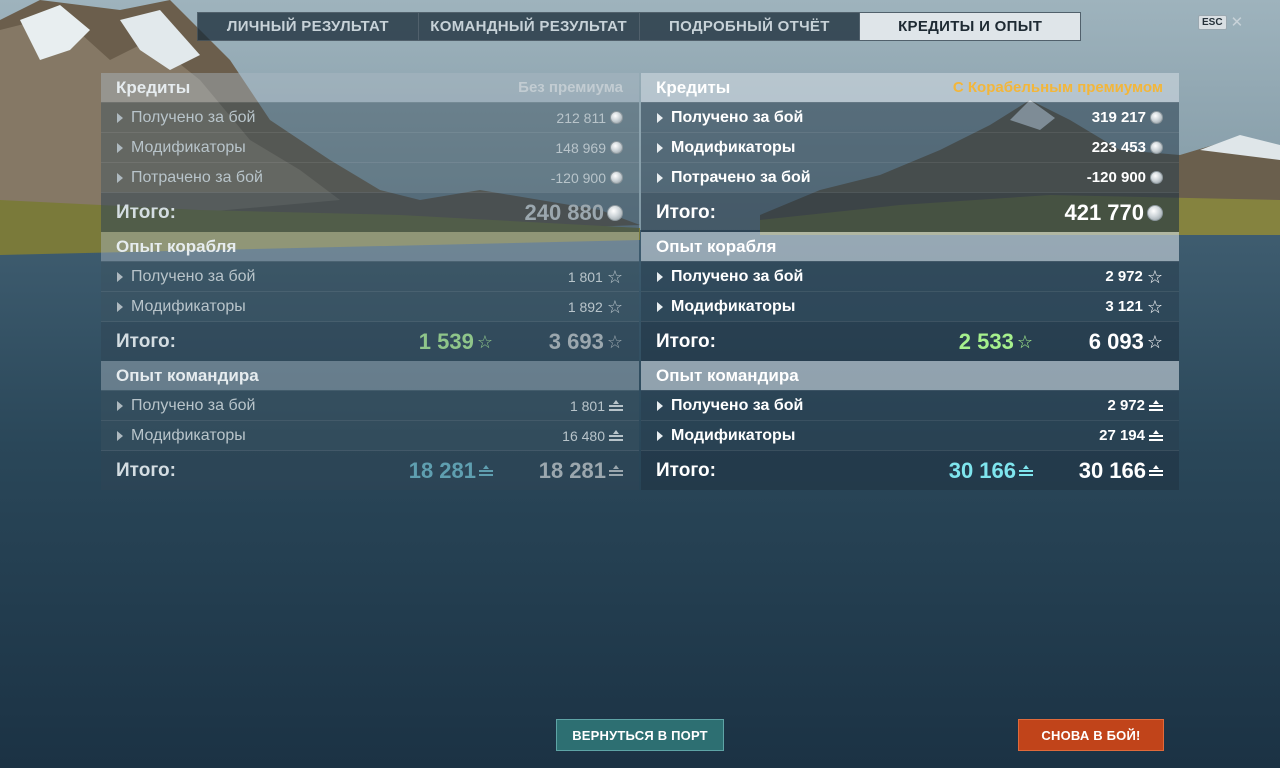 The width and height of the screenshot is (1280, 768). I want to click on section-title: Опыт командира, so click(187, 375).